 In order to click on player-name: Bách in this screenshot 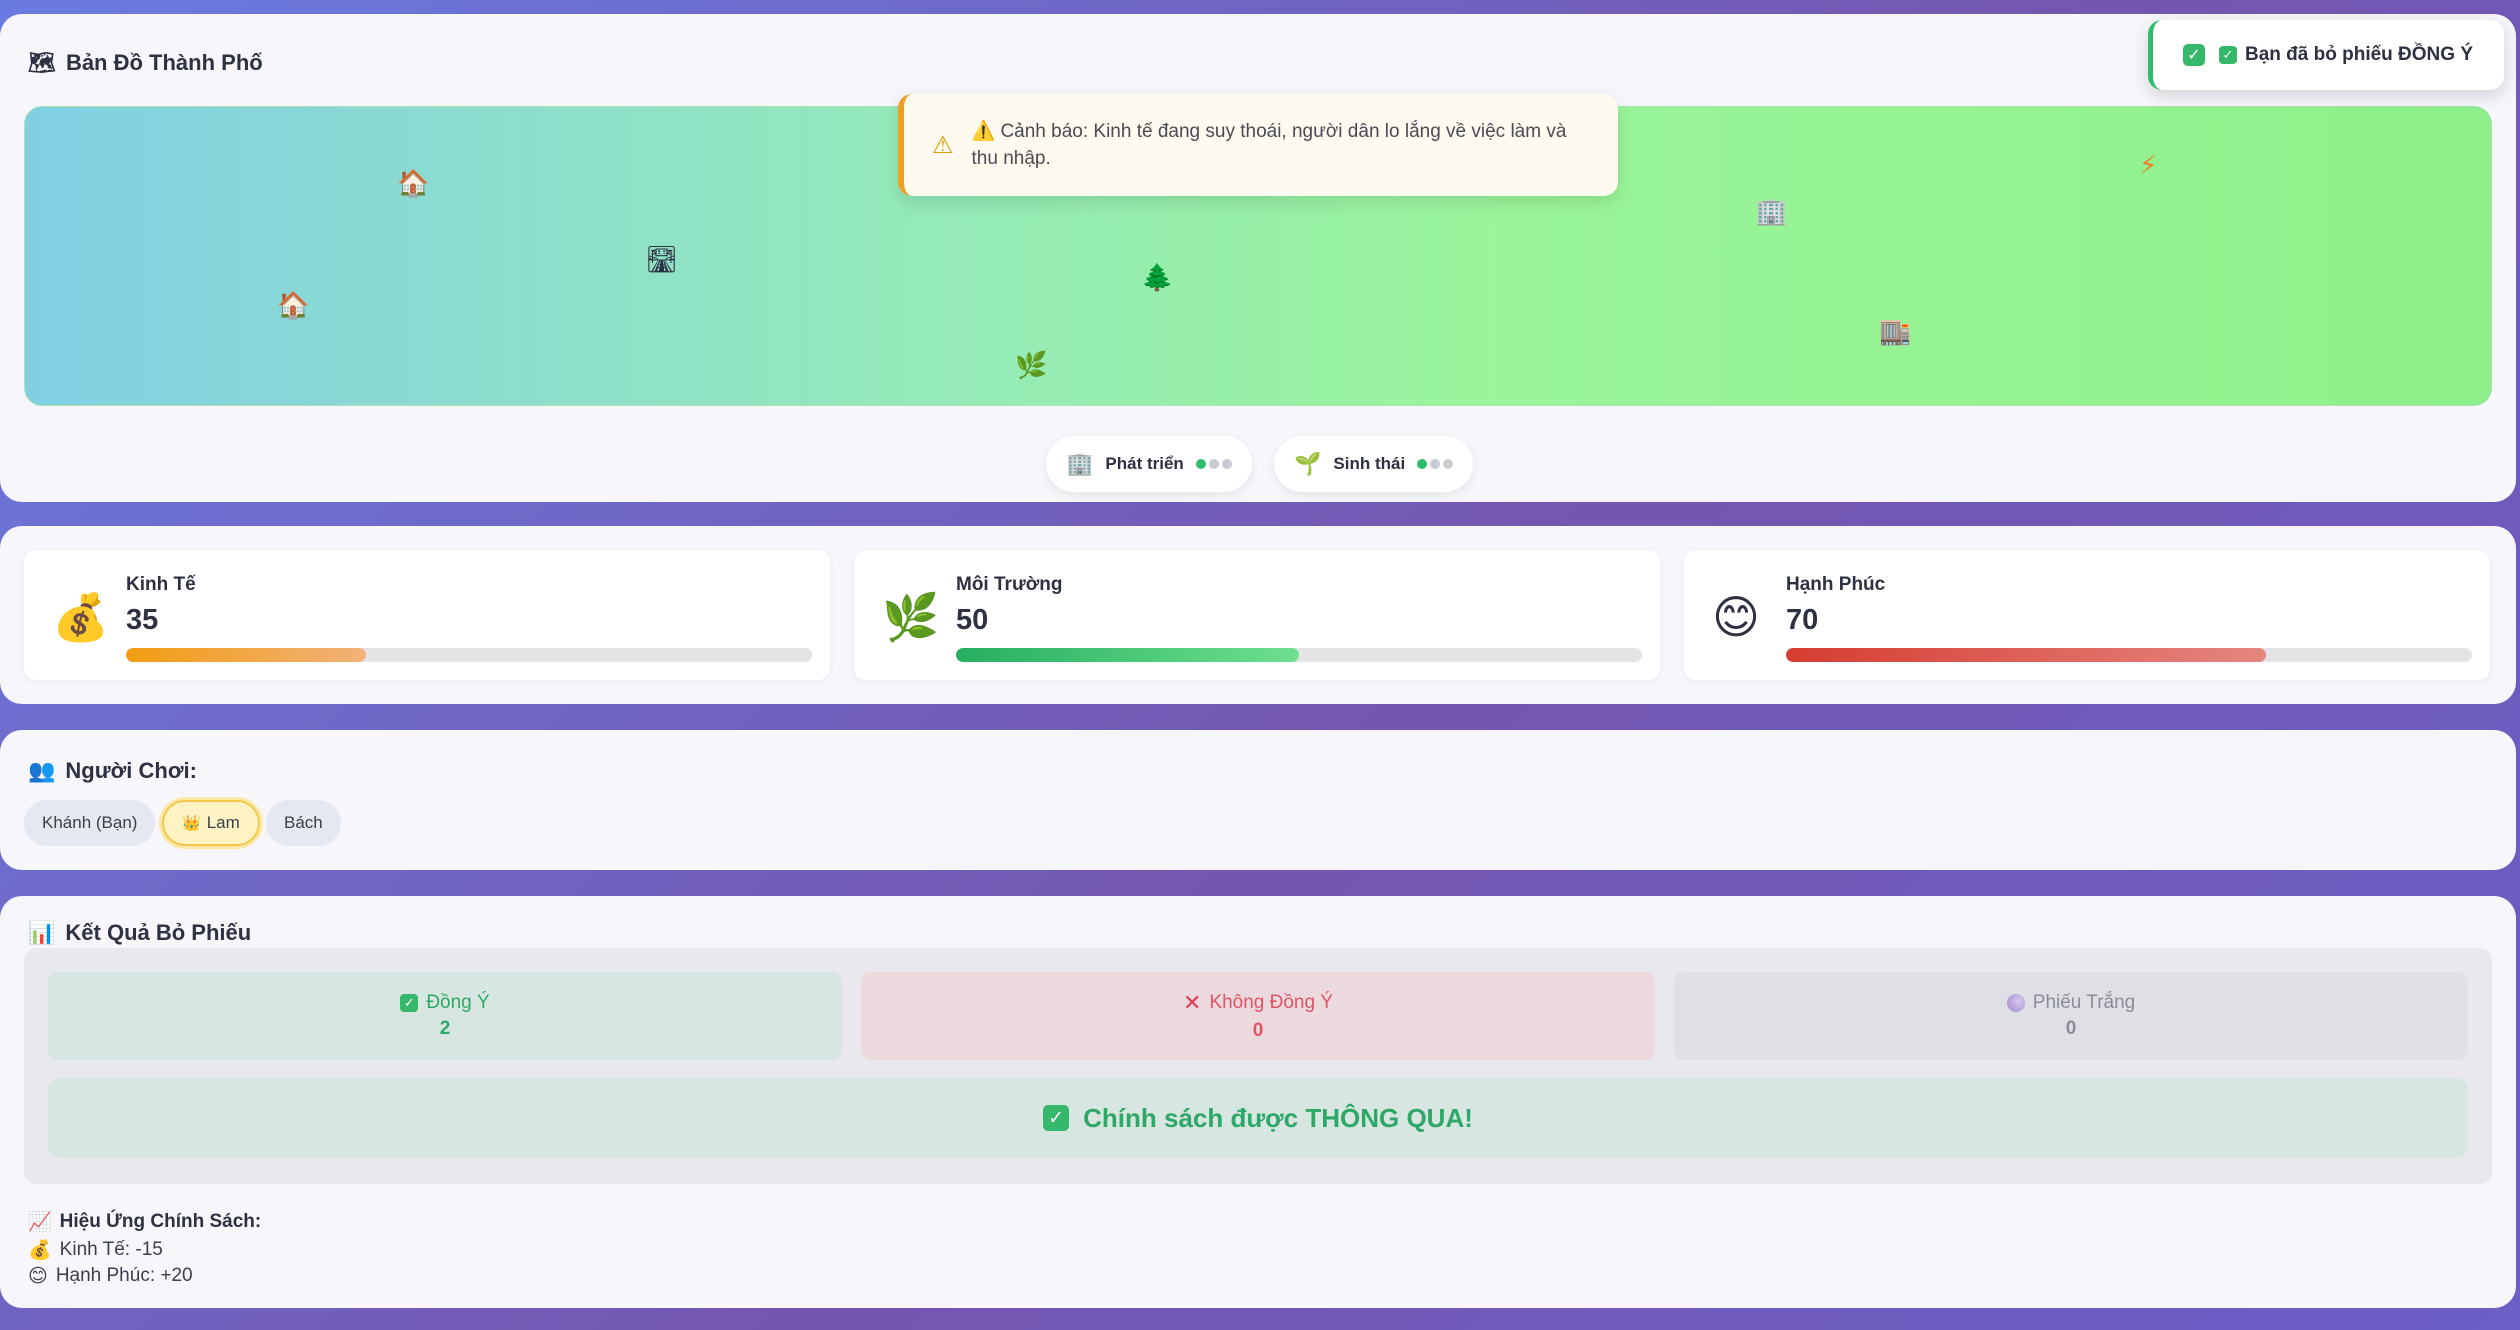, I will do `click(303, 822)`.